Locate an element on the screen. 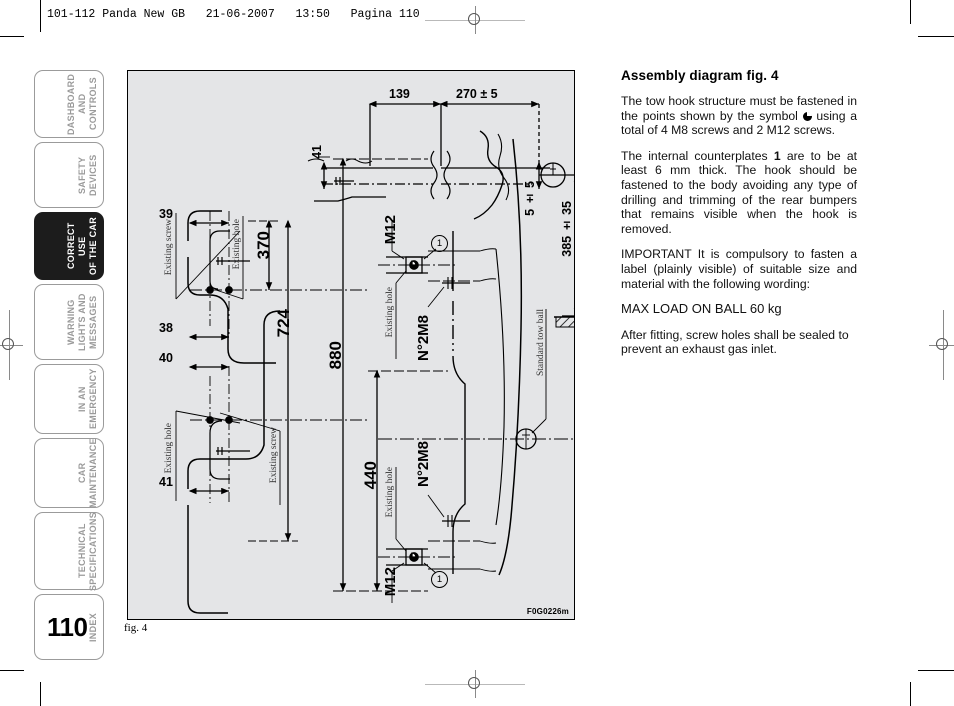 The image size is (954, 706). sidebar-tab-label: IN AN EMERGENCY is located at coordinates (87, 399).